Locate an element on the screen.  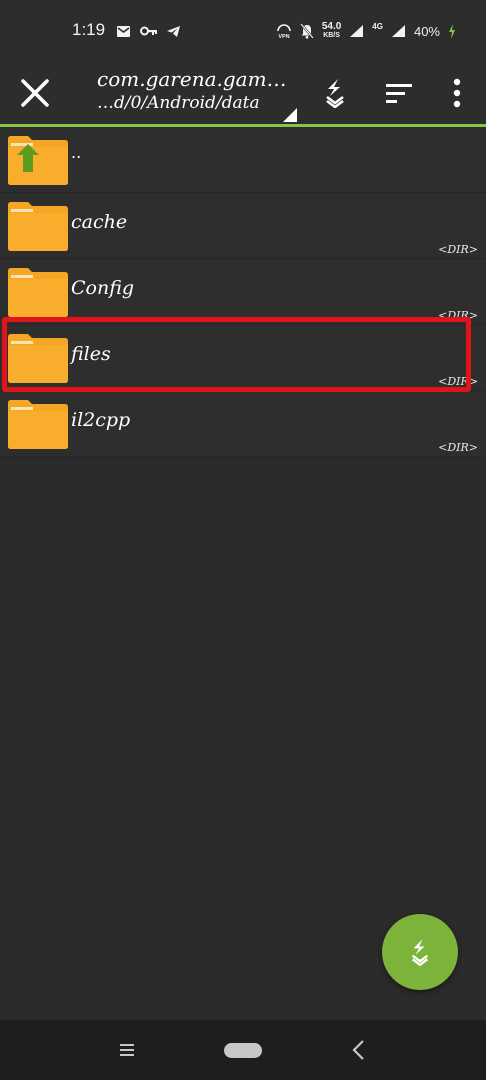
system-nav-bar is located at coordinates (243, 1050).